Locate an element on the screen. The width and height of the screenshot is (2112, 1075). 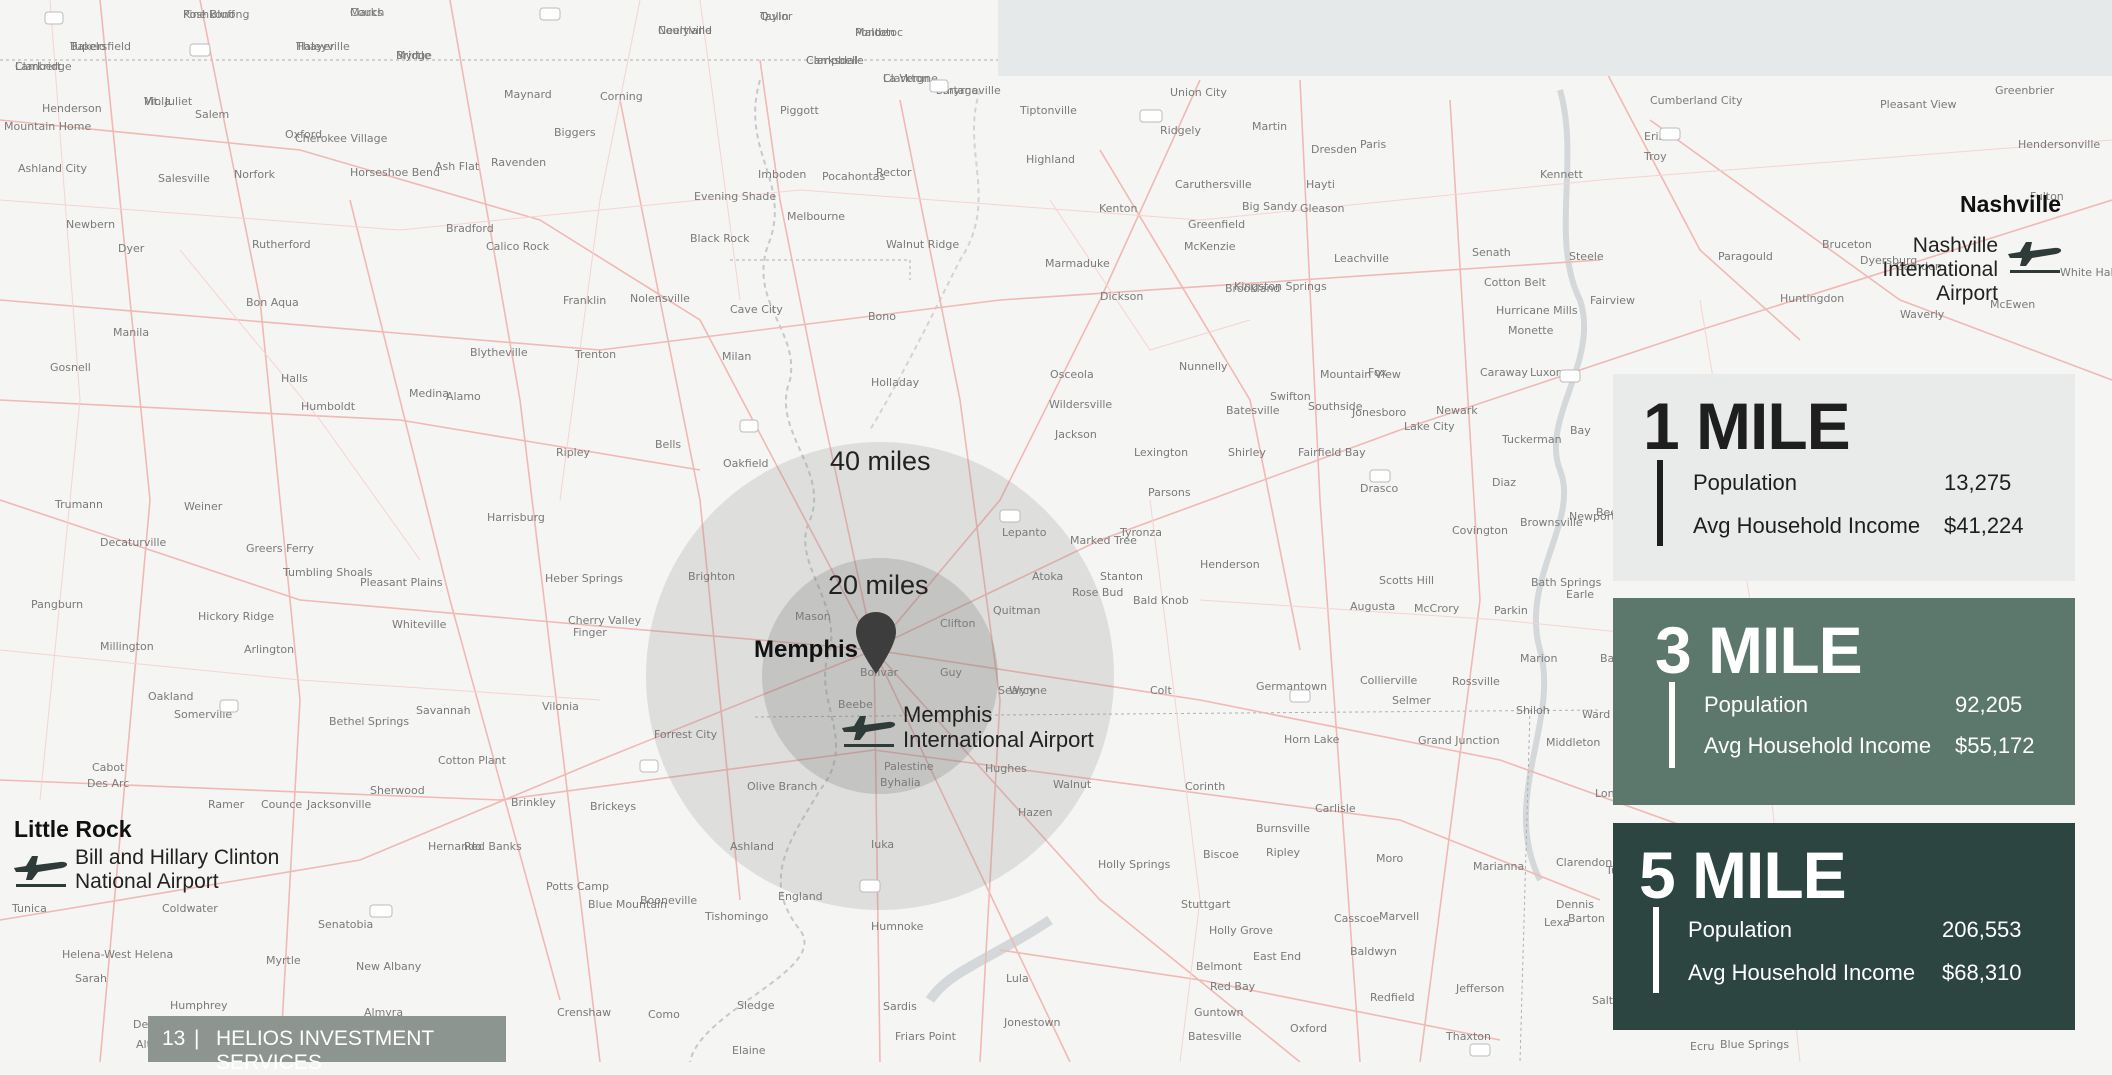
map-place-label: Brighton is located at coordinates (711, 576).